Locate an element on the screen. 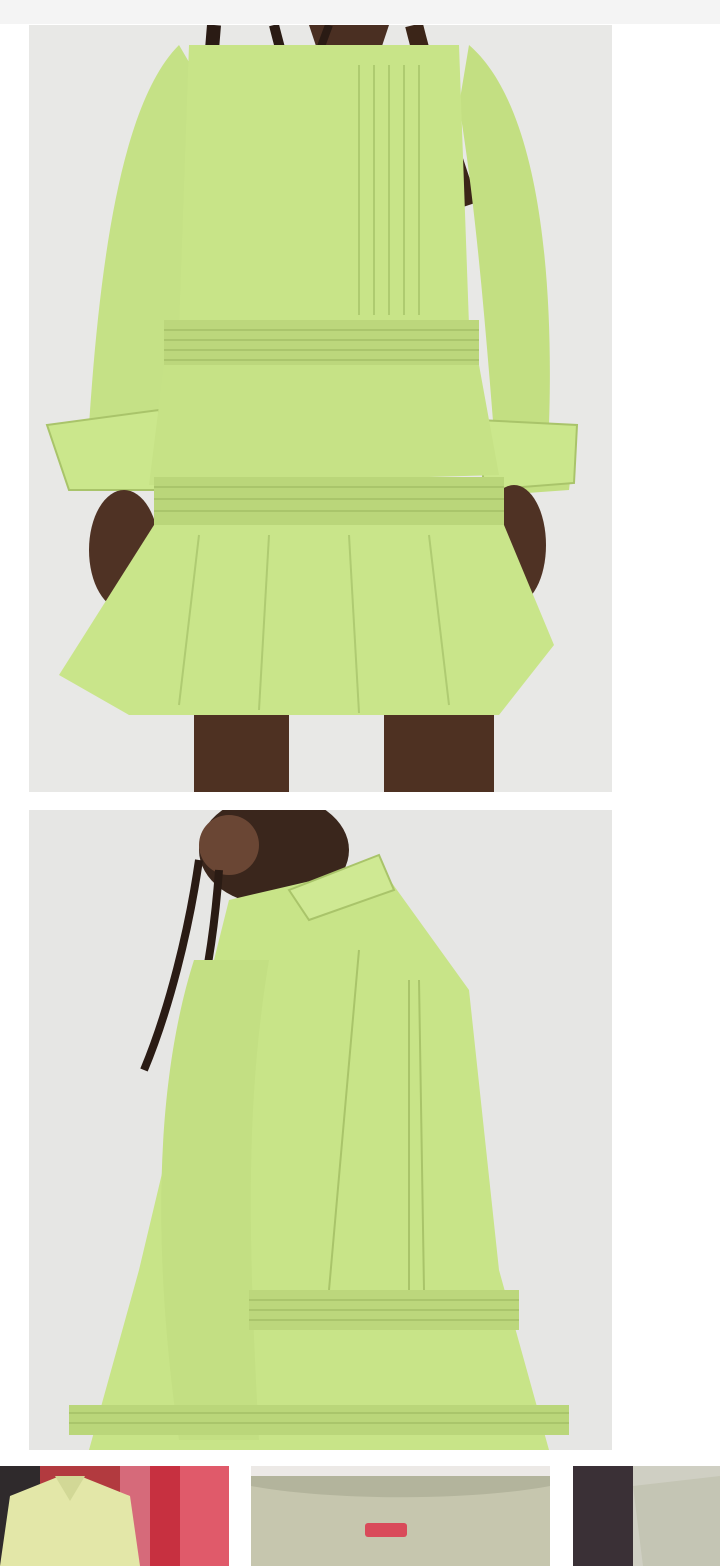  thumbnail-1-image is located at coordinates (114, 1516).